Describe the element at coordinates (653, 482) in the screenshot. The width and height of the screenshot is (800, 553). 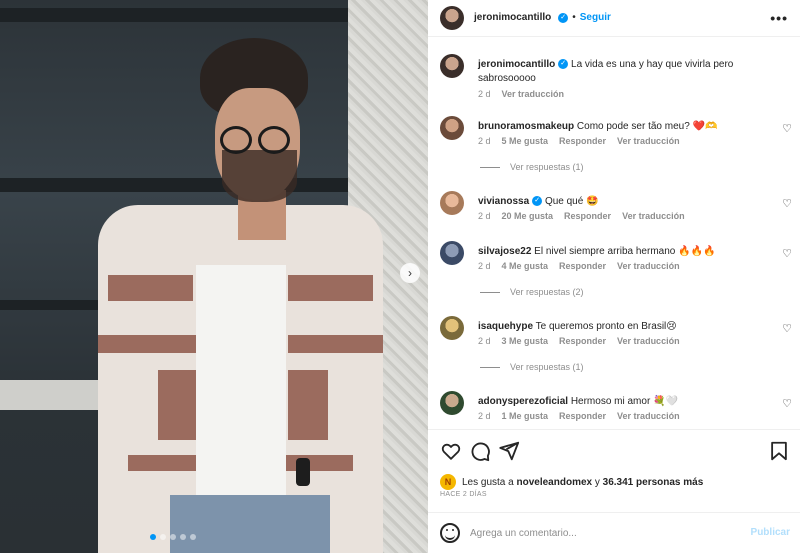
I see `likes-count: 36.341 personas más` at that location.